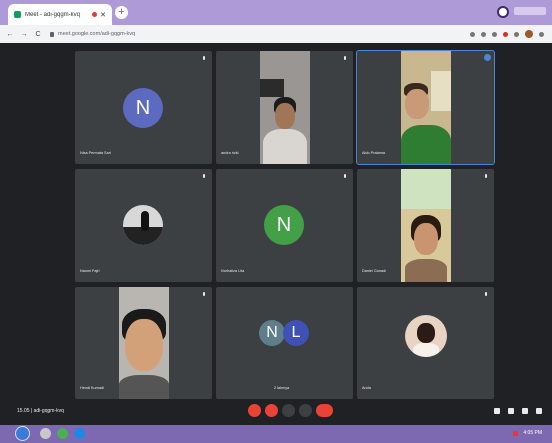 This screenshot has width=552, height=443. What do you see at coordinates (24, 34) in the screenshot?
I see `forward-button: →` at bounding box center [24, 34].